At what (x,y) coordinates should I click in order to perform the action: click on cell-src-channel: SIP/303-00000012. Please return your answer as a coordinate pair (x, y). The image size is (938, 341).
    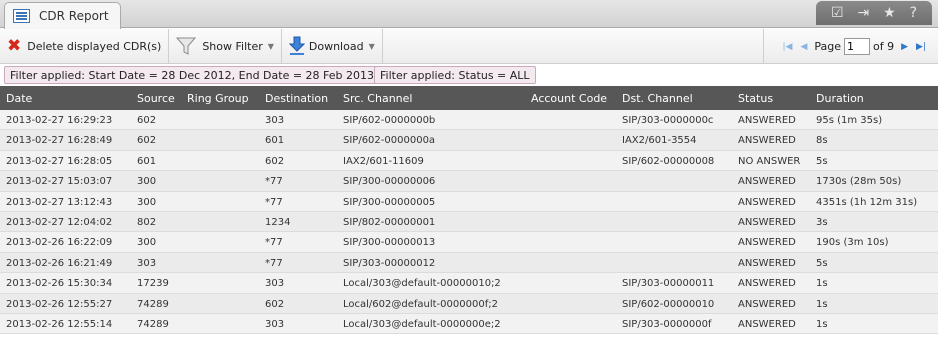
    Looking at the image, I should click on (389, 263).